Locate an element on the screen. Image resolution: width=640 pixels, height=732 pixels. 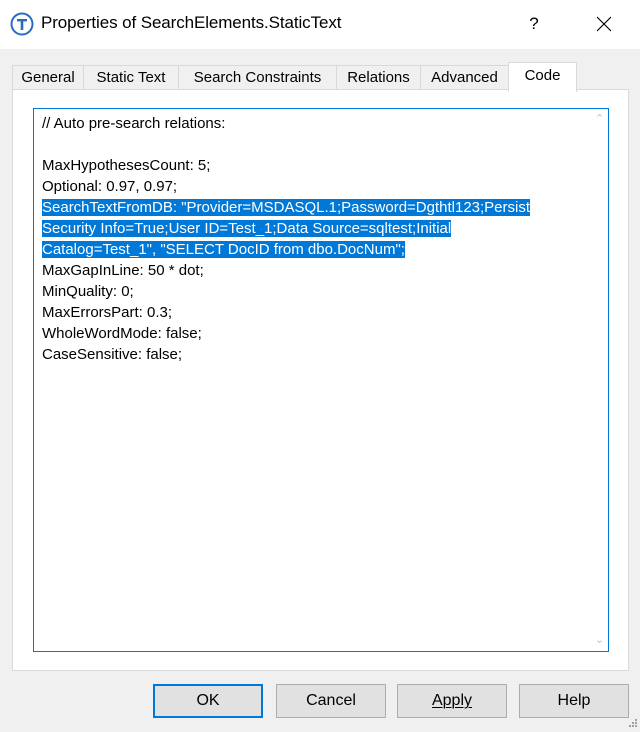
code-line: WholeWordMode: false; is located at coordinates (312, 333).